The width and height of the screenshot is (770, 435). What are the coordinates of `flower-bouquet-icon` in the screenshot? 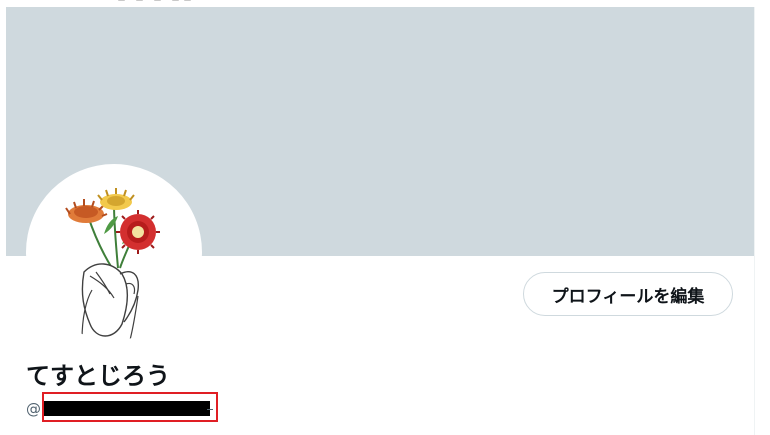 It's located at (112, 264).